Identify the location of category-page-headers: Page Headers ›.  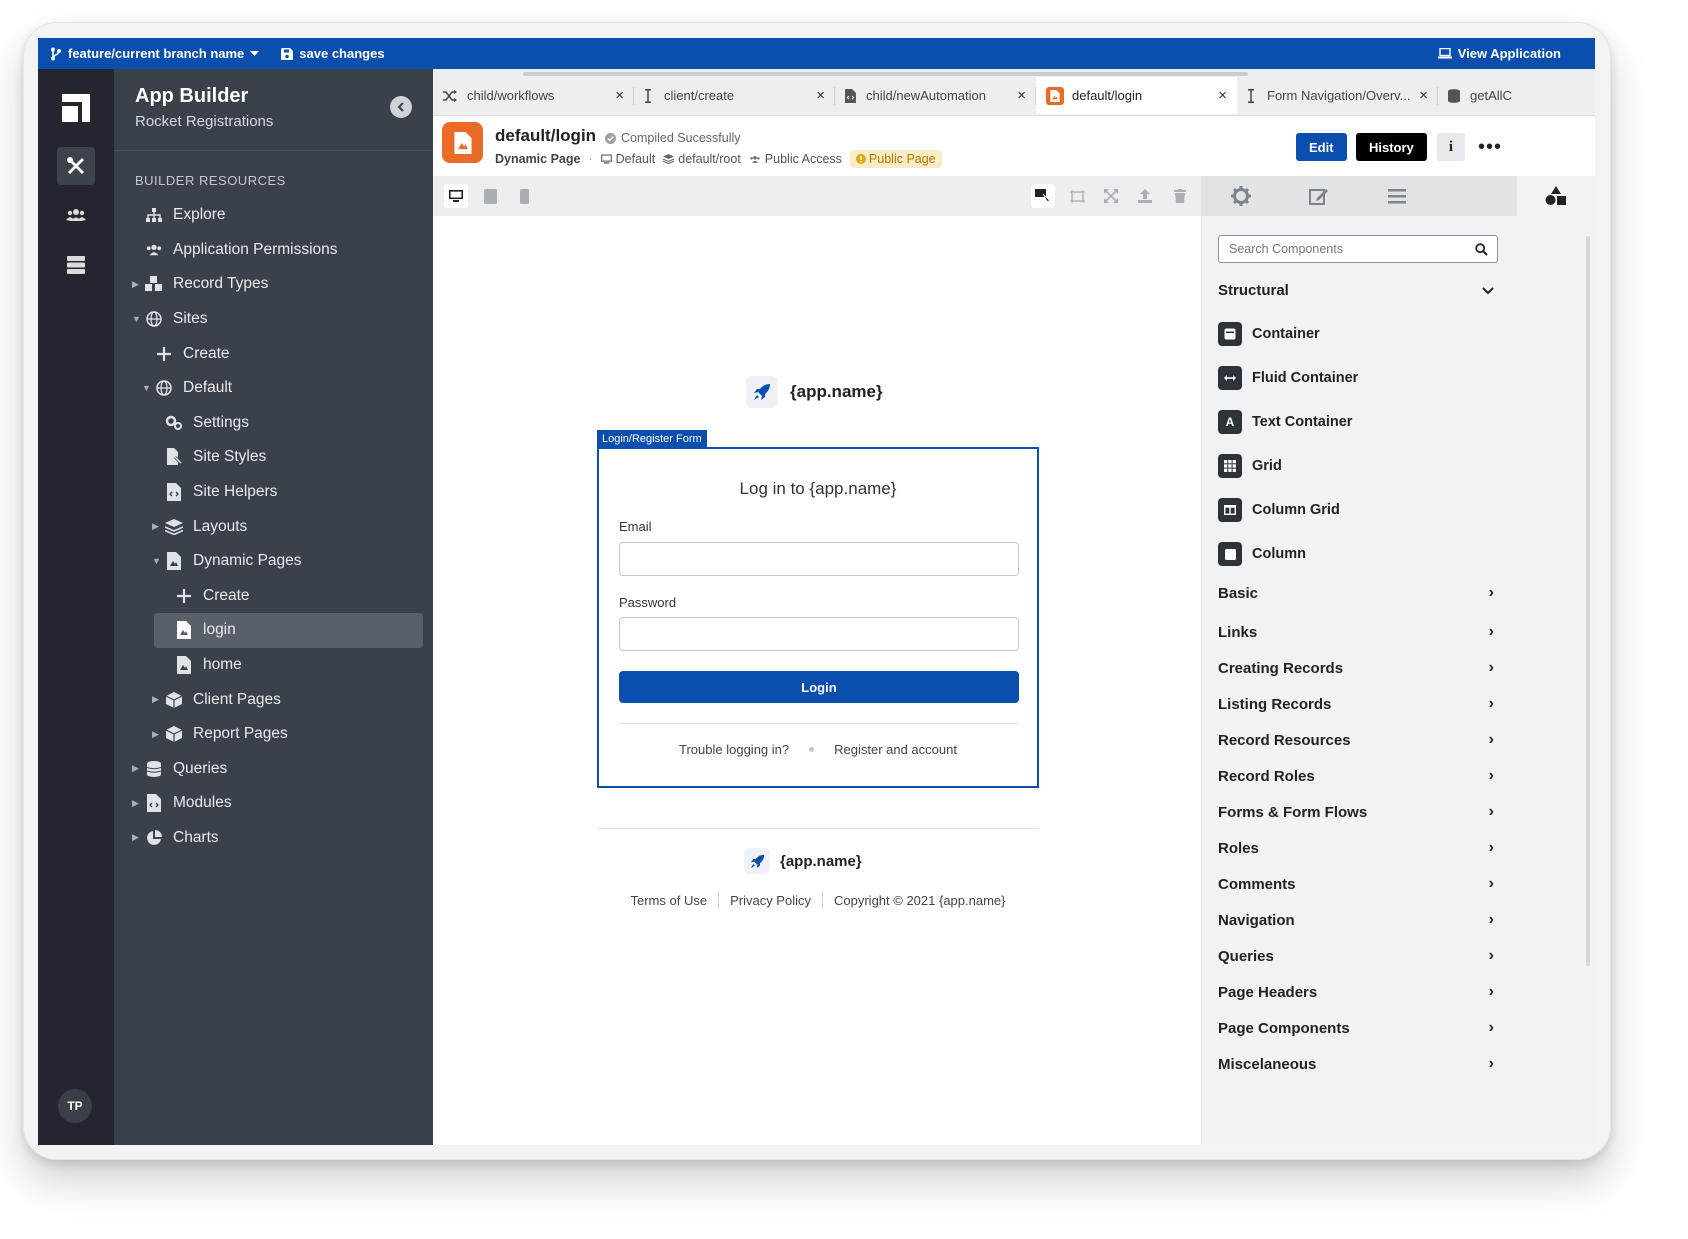
(1356, 992).